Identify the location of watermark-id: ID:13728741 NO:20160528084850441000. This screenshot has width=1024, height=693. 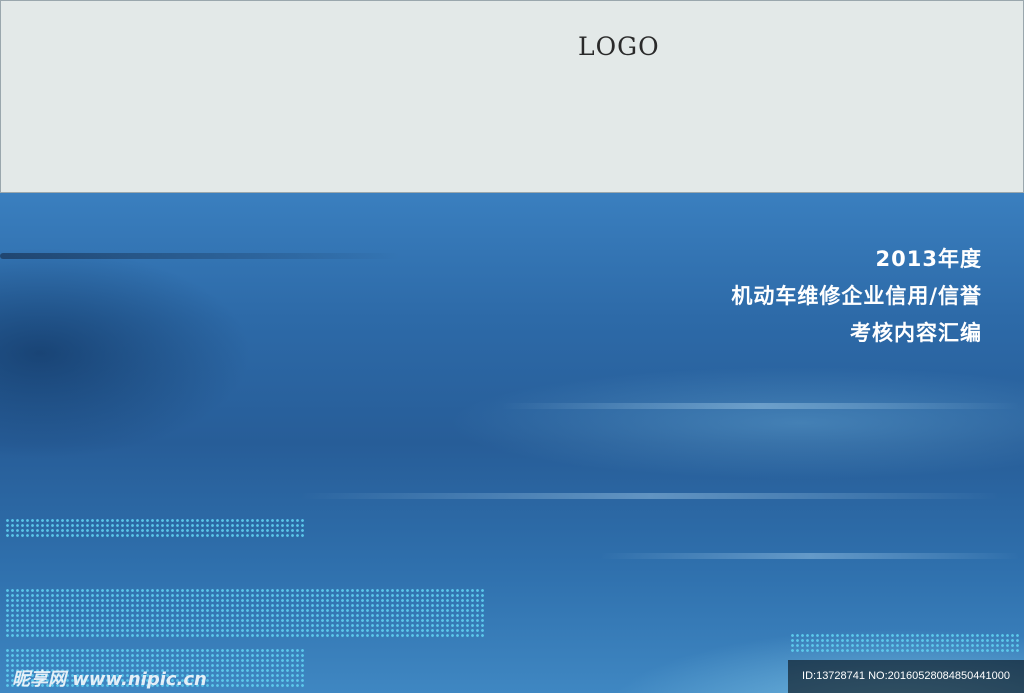
(906, 676).